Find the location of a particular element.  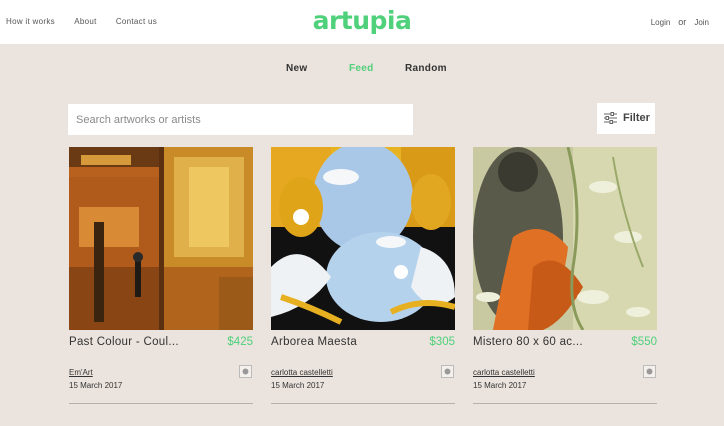

artwork-title: Arborea Maesta is located at coordinates (314, 342).